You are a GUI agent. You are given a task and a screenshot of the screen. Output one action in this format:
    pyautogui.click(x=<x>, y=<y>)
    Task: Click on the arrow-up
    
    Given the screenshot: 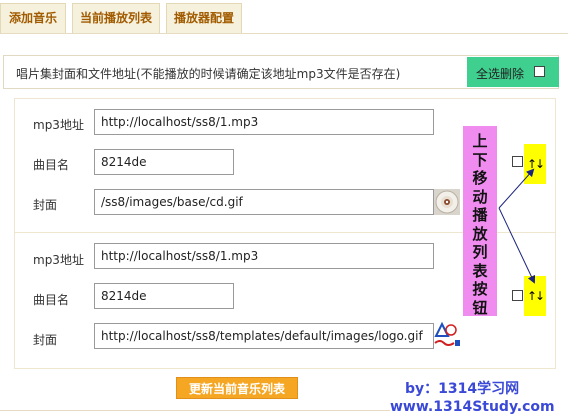 What is the action you would take?
    pyautogui.click(x=516, y=188)
    